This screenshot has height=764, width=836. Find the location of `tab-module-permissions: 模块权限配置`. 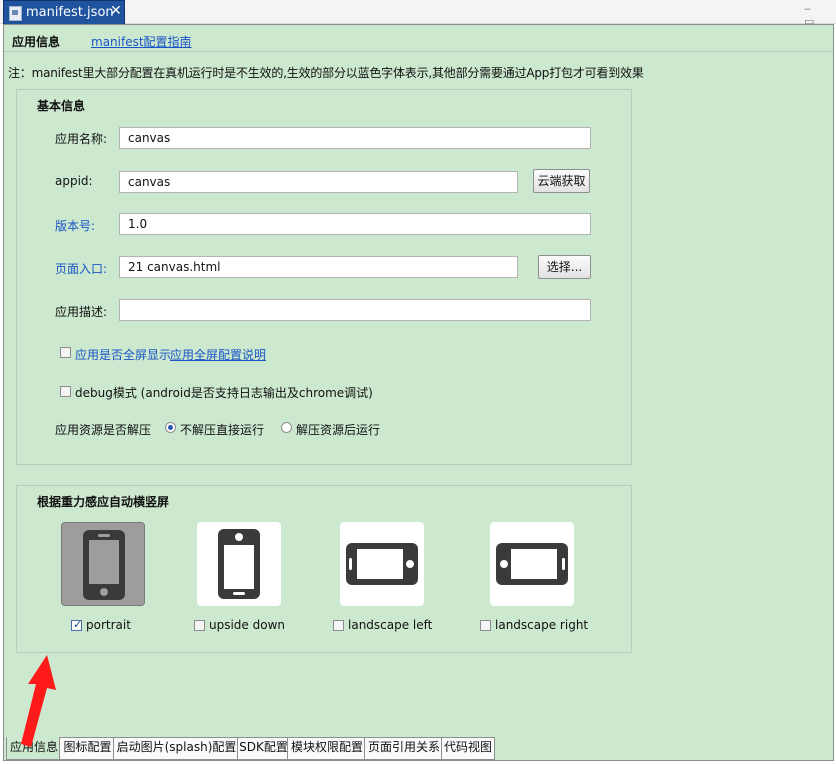

tab-module-permissions: 模块权限配置 is located at coordinates (327, 748).